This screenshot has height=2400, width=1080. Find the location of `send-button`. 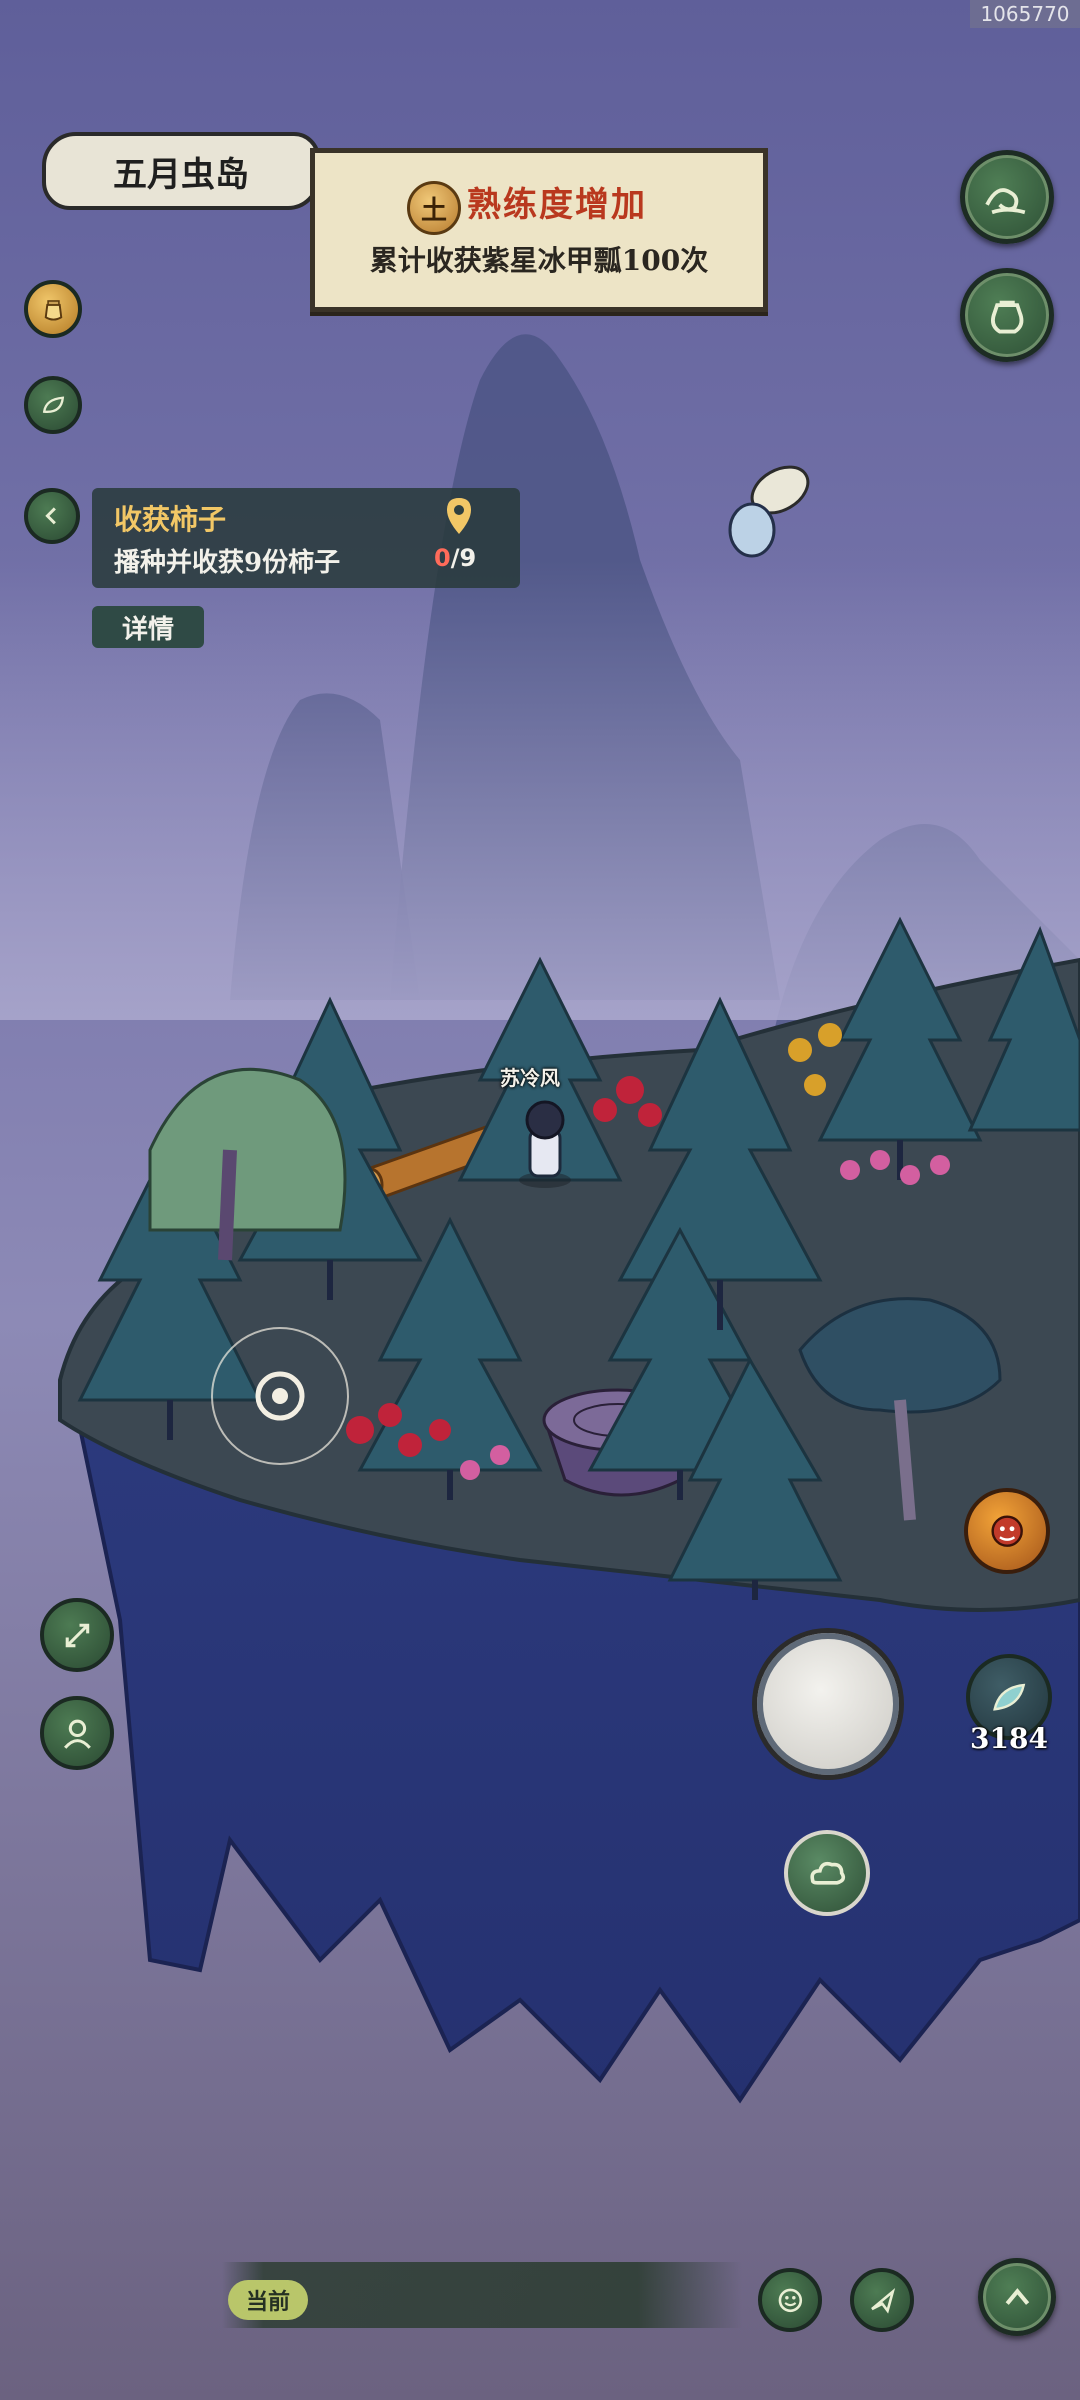

send-button is located at coordinates (882, 2300).